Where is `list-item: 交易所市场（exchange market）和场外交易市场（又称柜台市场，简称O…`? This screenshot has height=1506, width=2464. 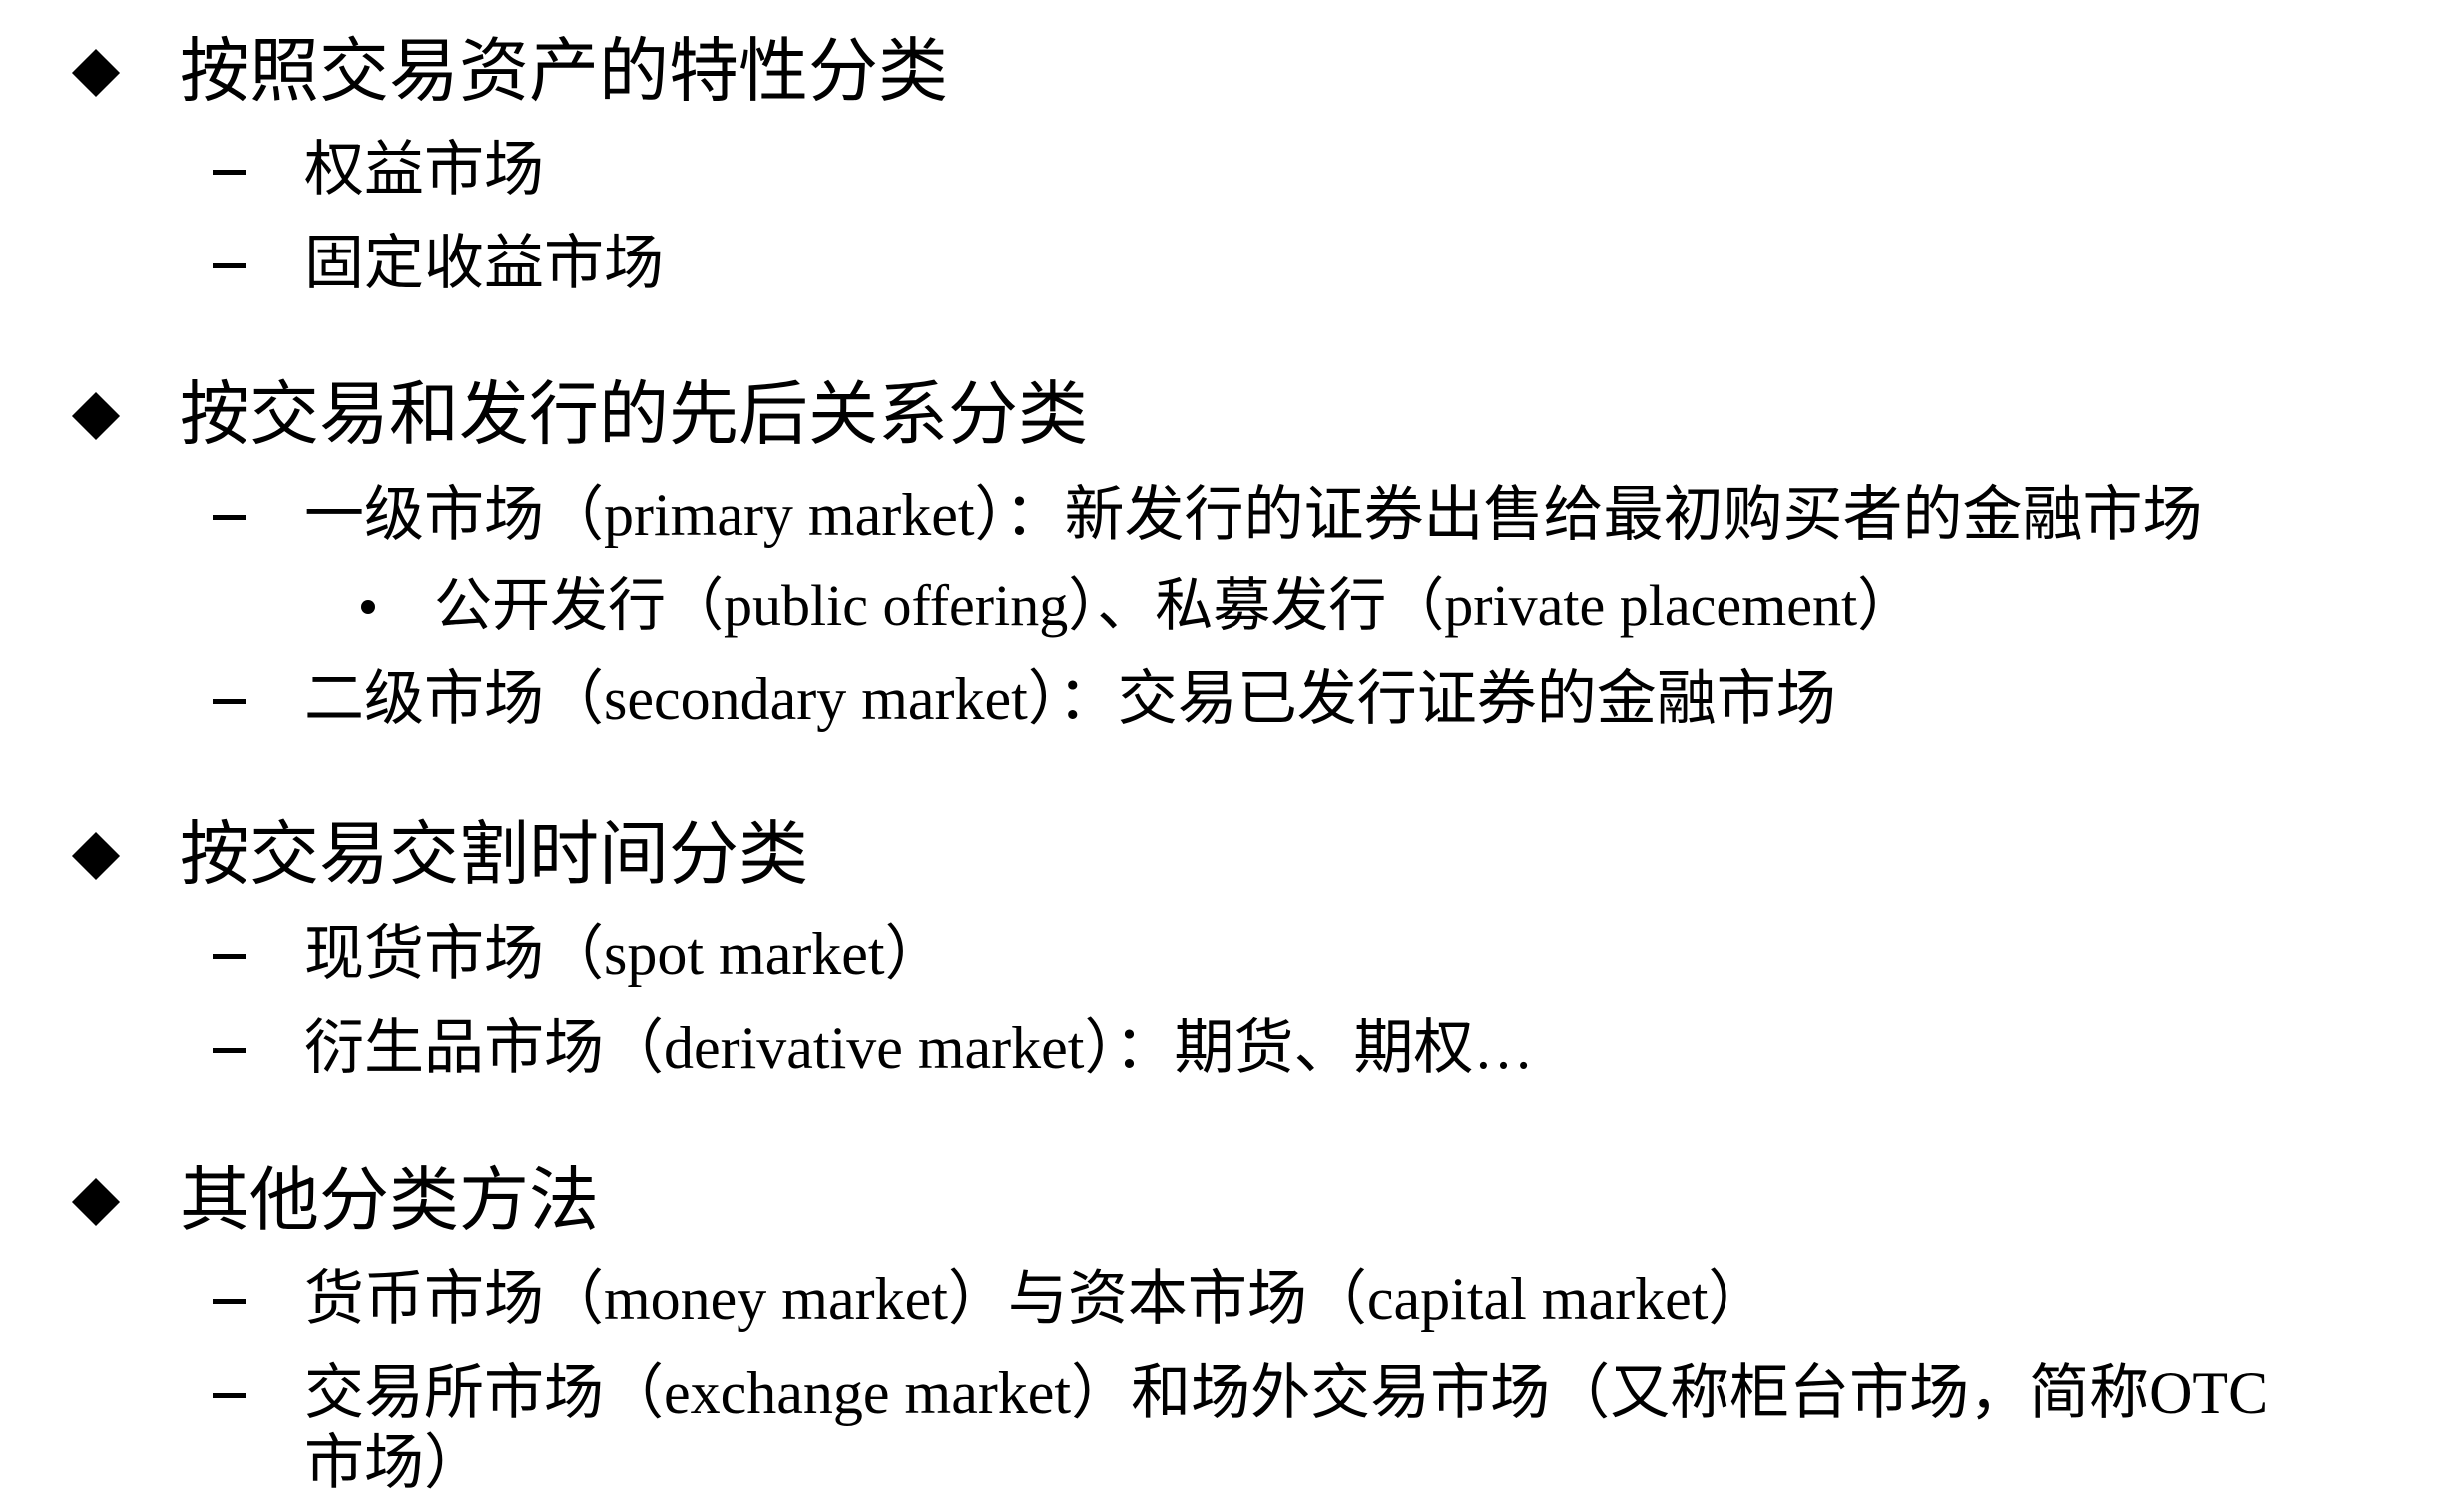
list-item: 交易所市场（exchange market）和场外交易市场（又称柜台市场，简称O… is located at coordinates (1286, 1393).